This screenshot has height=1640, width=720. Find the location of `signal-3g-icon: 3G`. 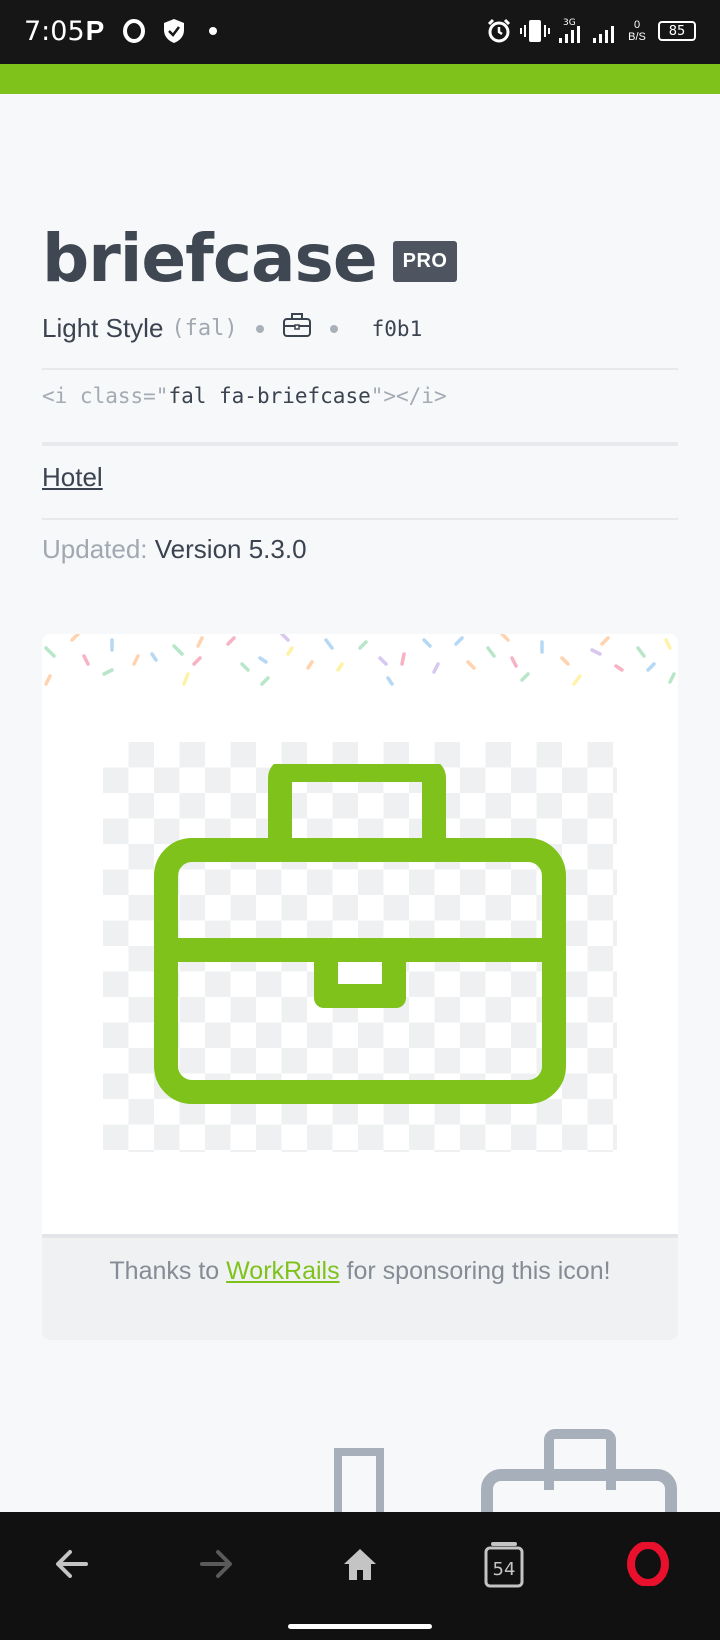

signal-3g-icon: 3G is located at coordinates (571, 31).